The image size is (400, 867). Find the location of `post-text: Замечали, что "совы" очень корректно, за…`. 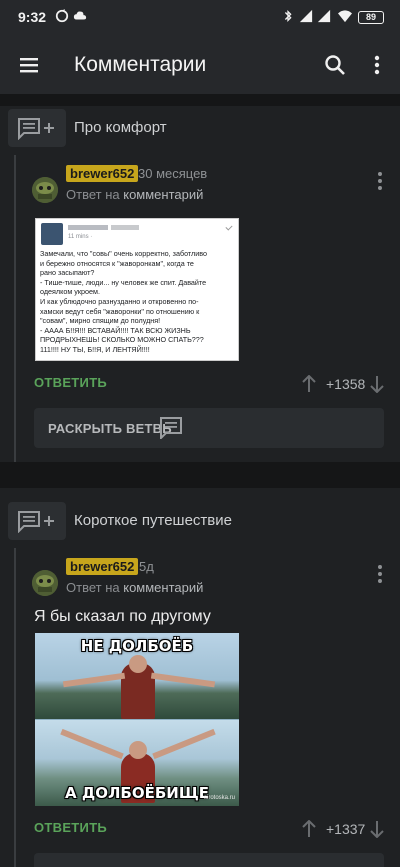

post-text: Замечали, что "совы" очень корректно, за… is located at coordinates (123, 301).